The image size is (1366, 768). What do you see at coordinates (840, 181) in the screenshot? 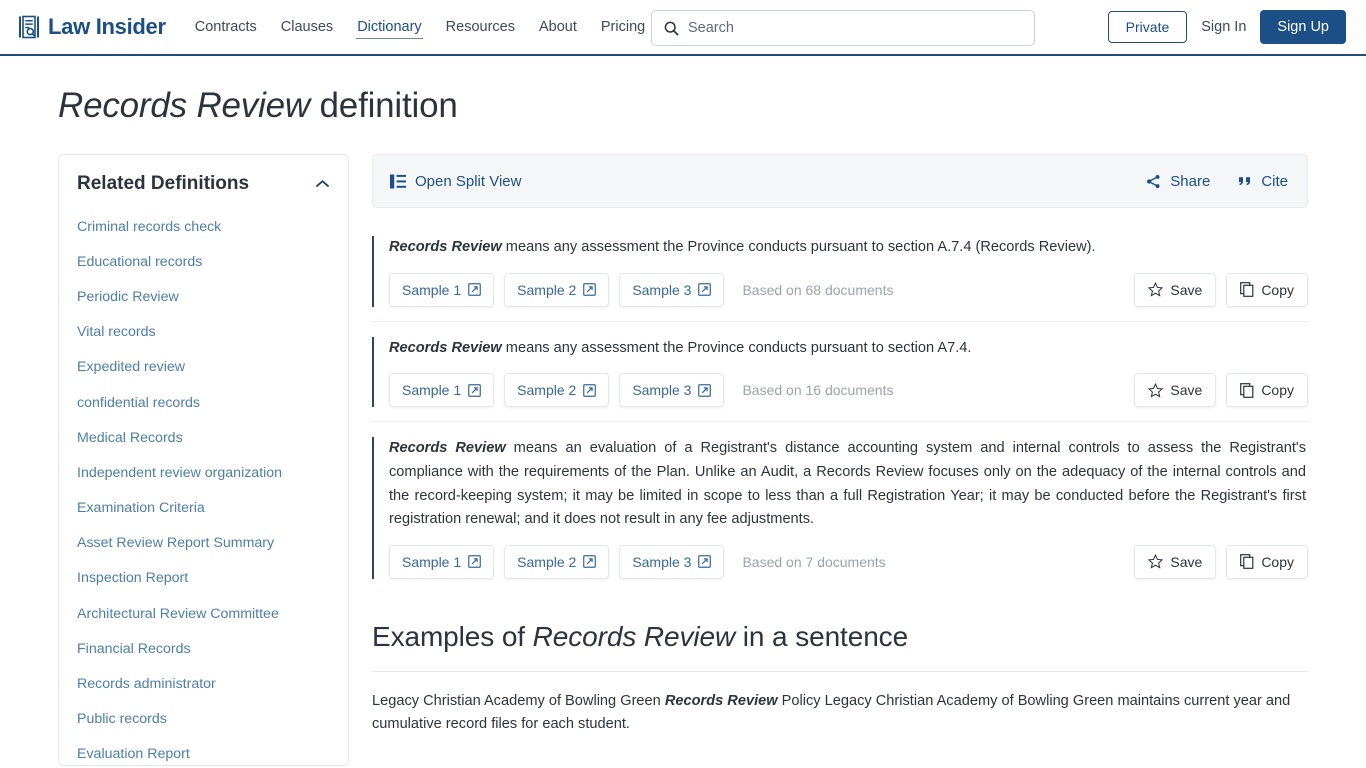
I see `definition-toolbar: Open Split View Share Cite` at bounding box center [840, 181].